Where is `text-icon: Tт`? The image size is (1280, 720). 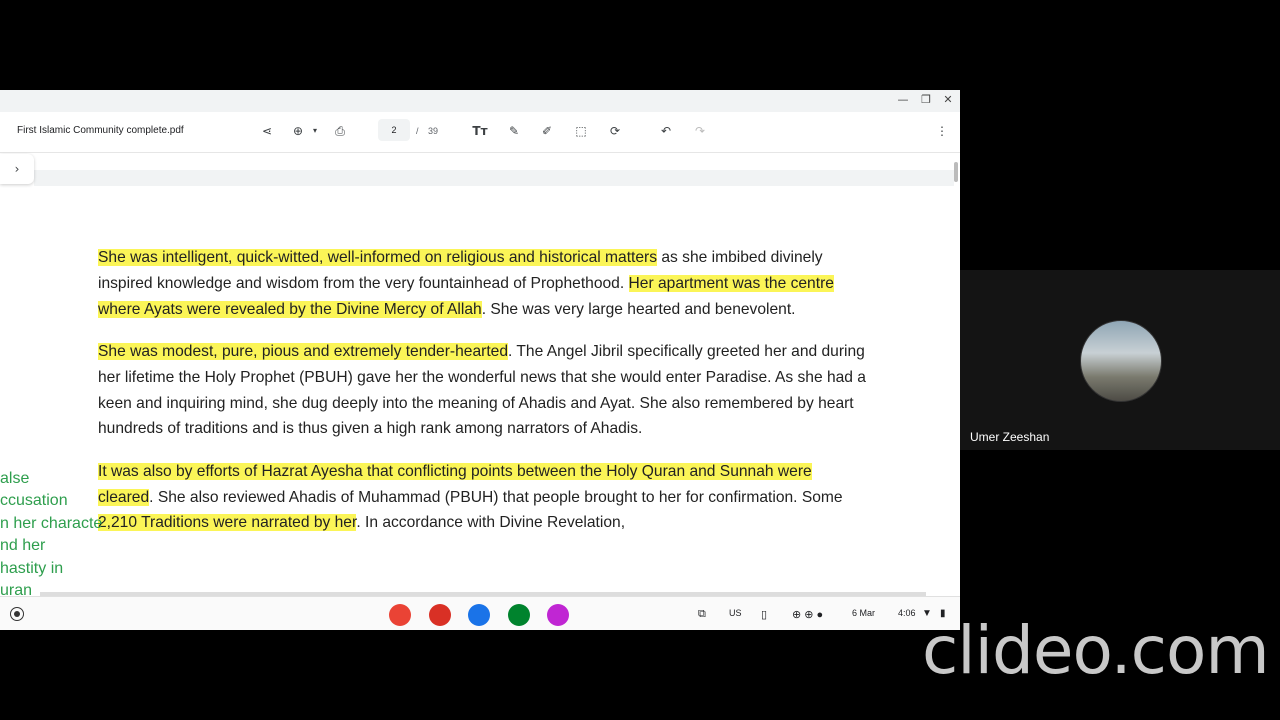
text-icon: Tт is located at coordinates (480, 131).